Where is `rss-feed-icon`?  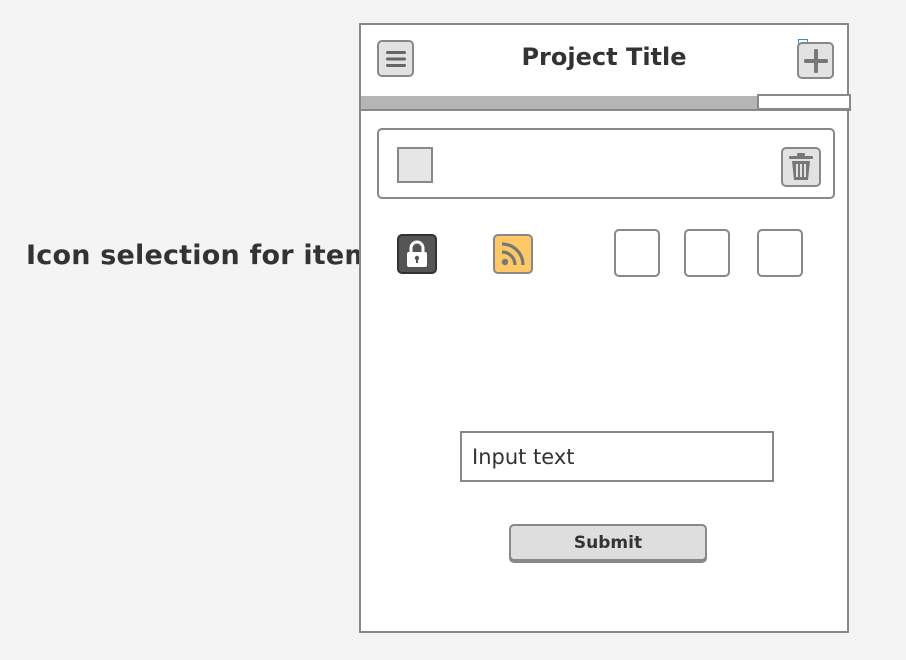
rss-feed-icon is located at coordinates (513, 254).